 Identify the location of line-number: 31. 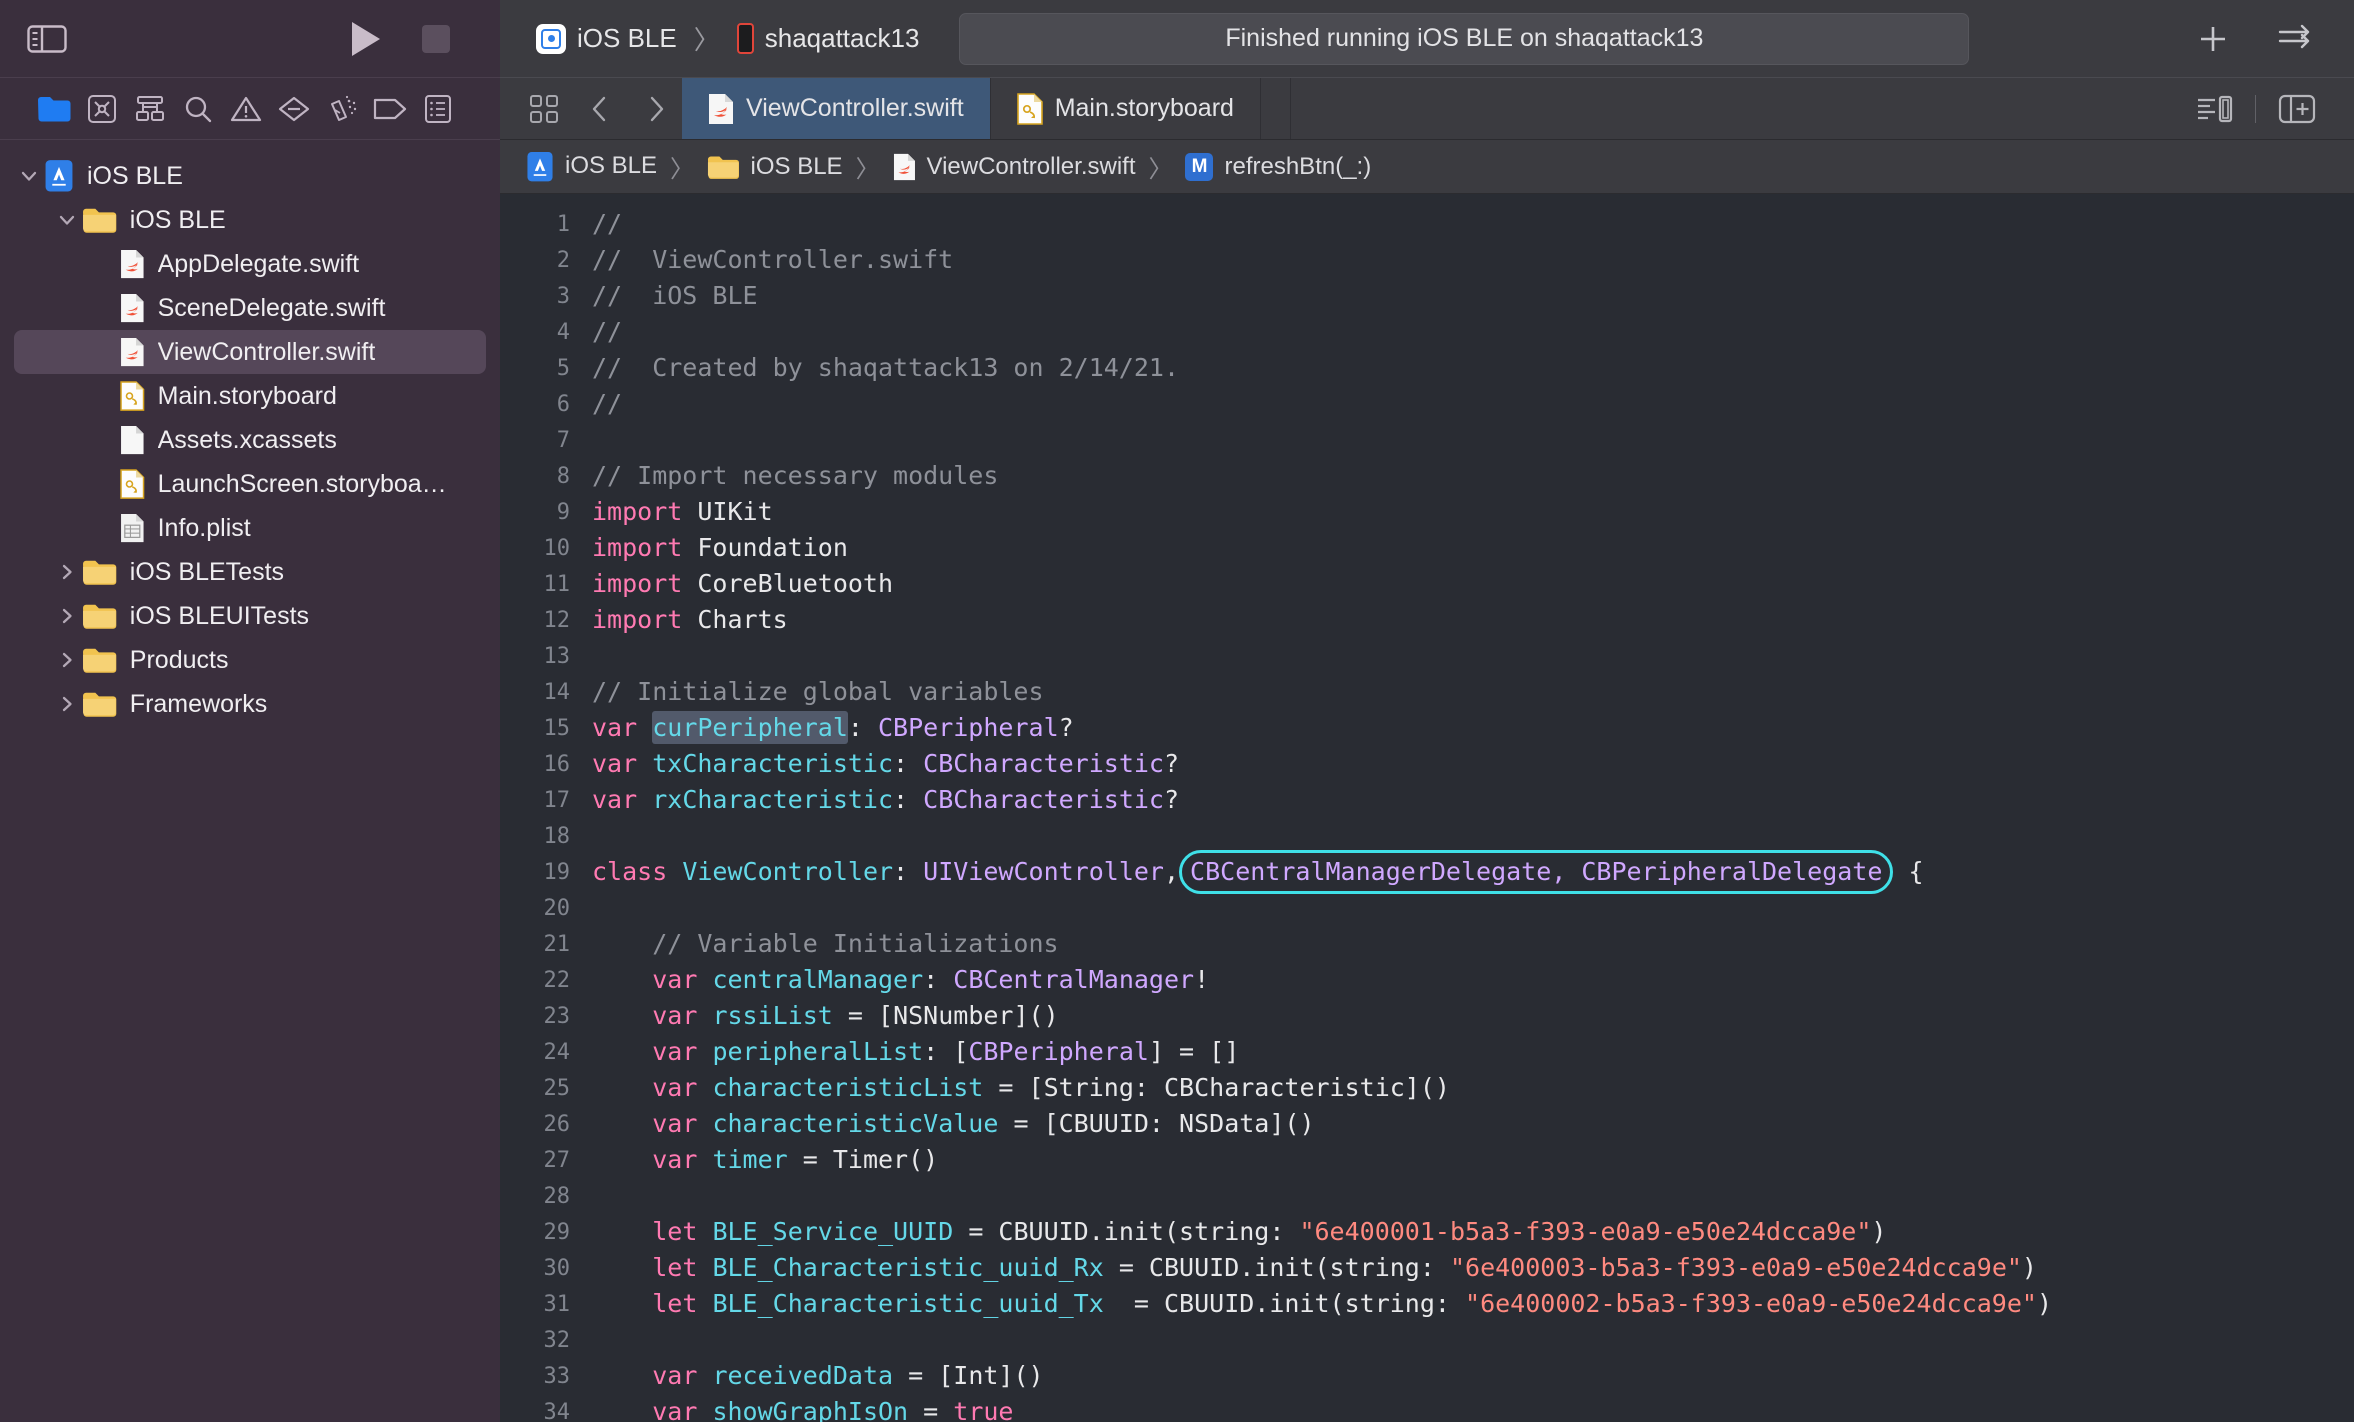
(557, 1304).